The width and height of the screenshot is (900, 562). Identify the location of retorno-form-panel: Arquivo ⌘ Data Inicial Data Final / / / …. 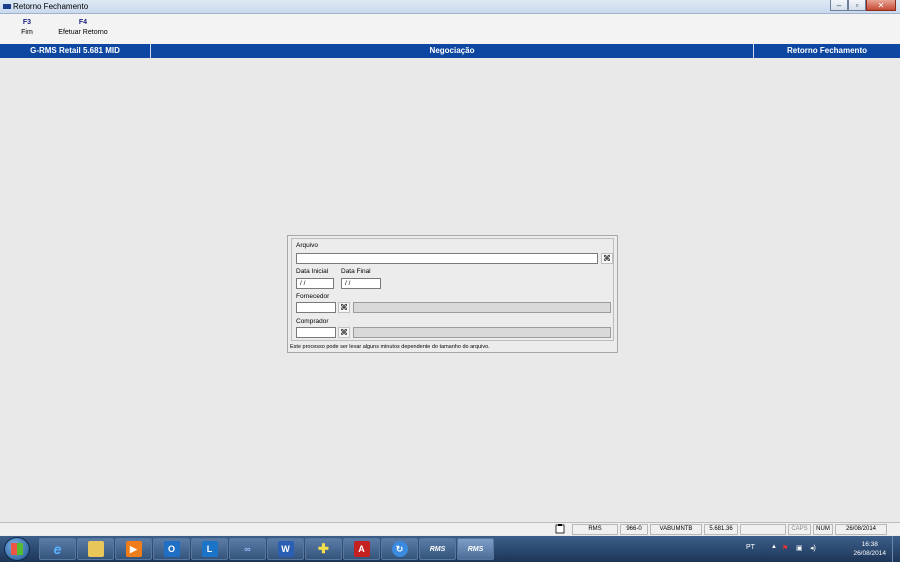
(452, 294).